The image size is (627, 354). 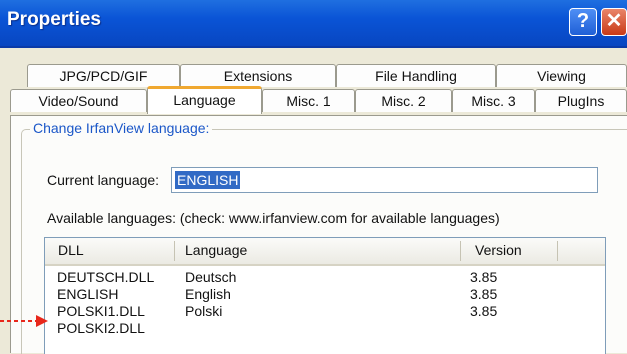 I want to click on column-version: Version, so click(x=498, y=250).